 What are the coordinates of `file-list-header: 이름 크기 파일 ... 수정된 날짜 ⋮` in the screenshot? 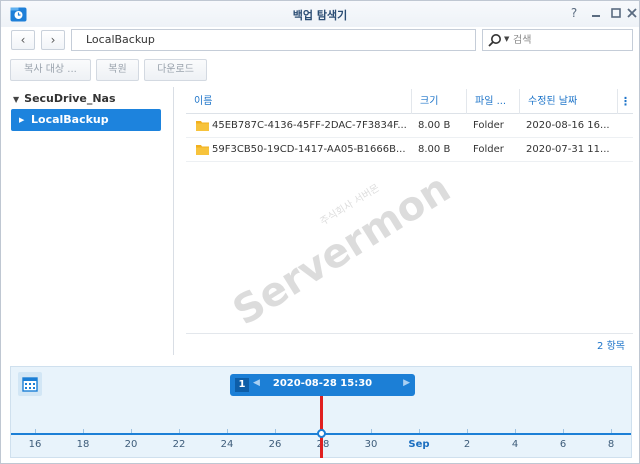 It's located at (409, 101).